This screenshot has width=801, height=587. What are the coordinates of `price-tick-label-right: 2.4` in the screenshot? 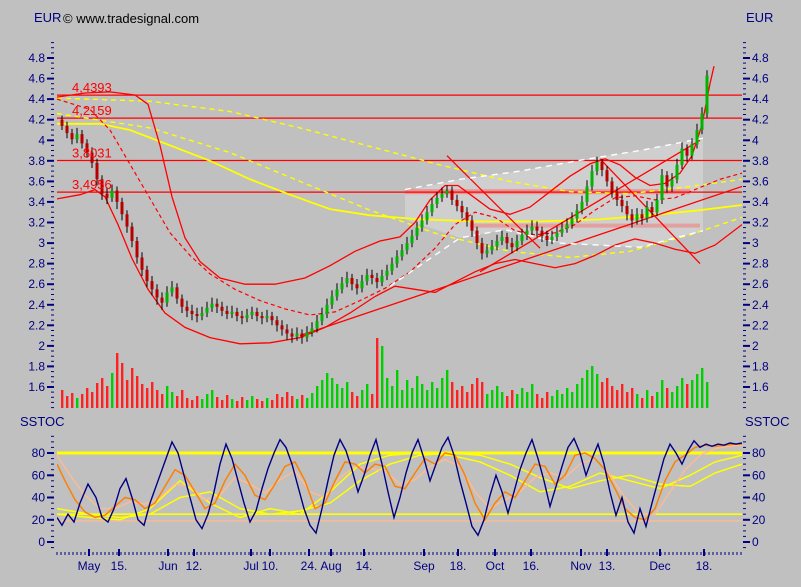 It's located at (760, 305).